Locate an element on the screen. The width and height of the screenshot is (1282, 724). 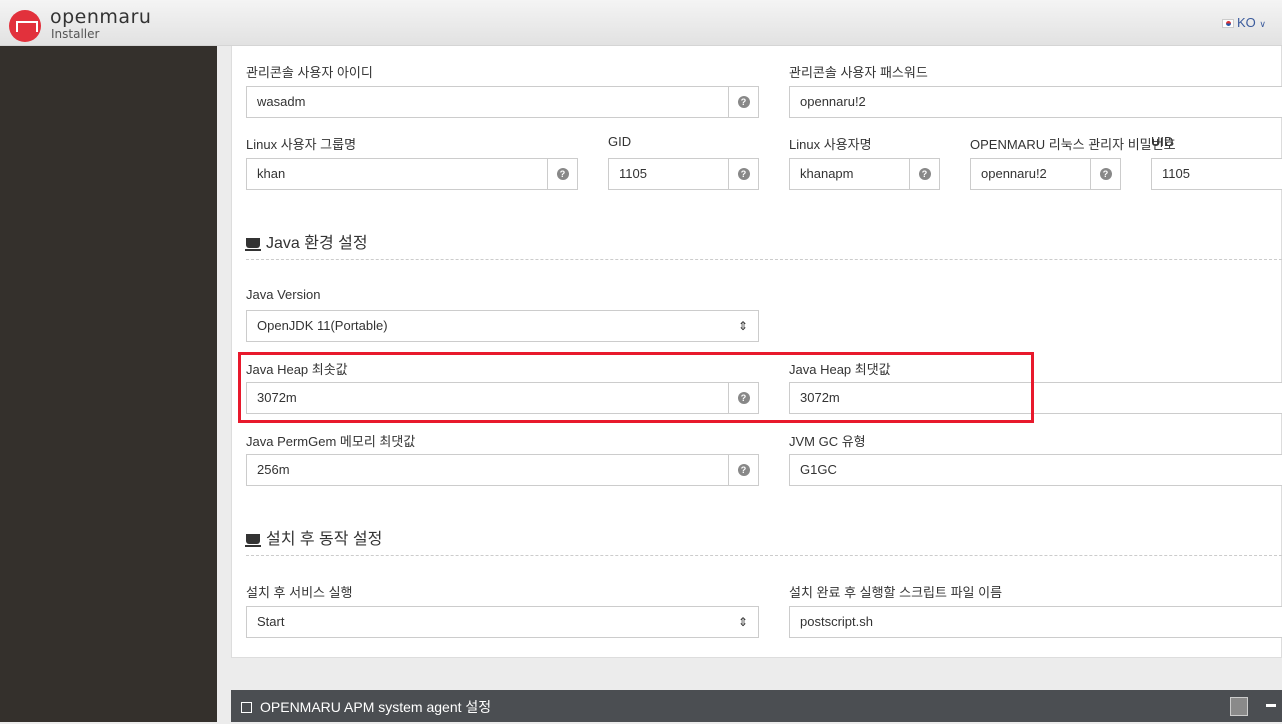
java-version-label: Java Version is located at coordinates (283, 294).